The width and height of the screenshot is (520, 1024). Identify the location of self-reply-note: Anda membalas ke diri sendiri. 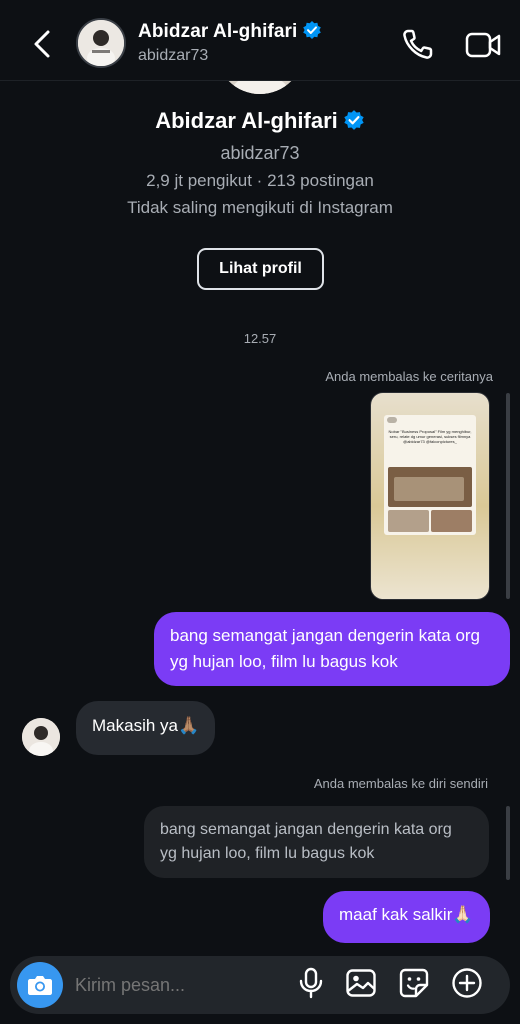
(400, 783).